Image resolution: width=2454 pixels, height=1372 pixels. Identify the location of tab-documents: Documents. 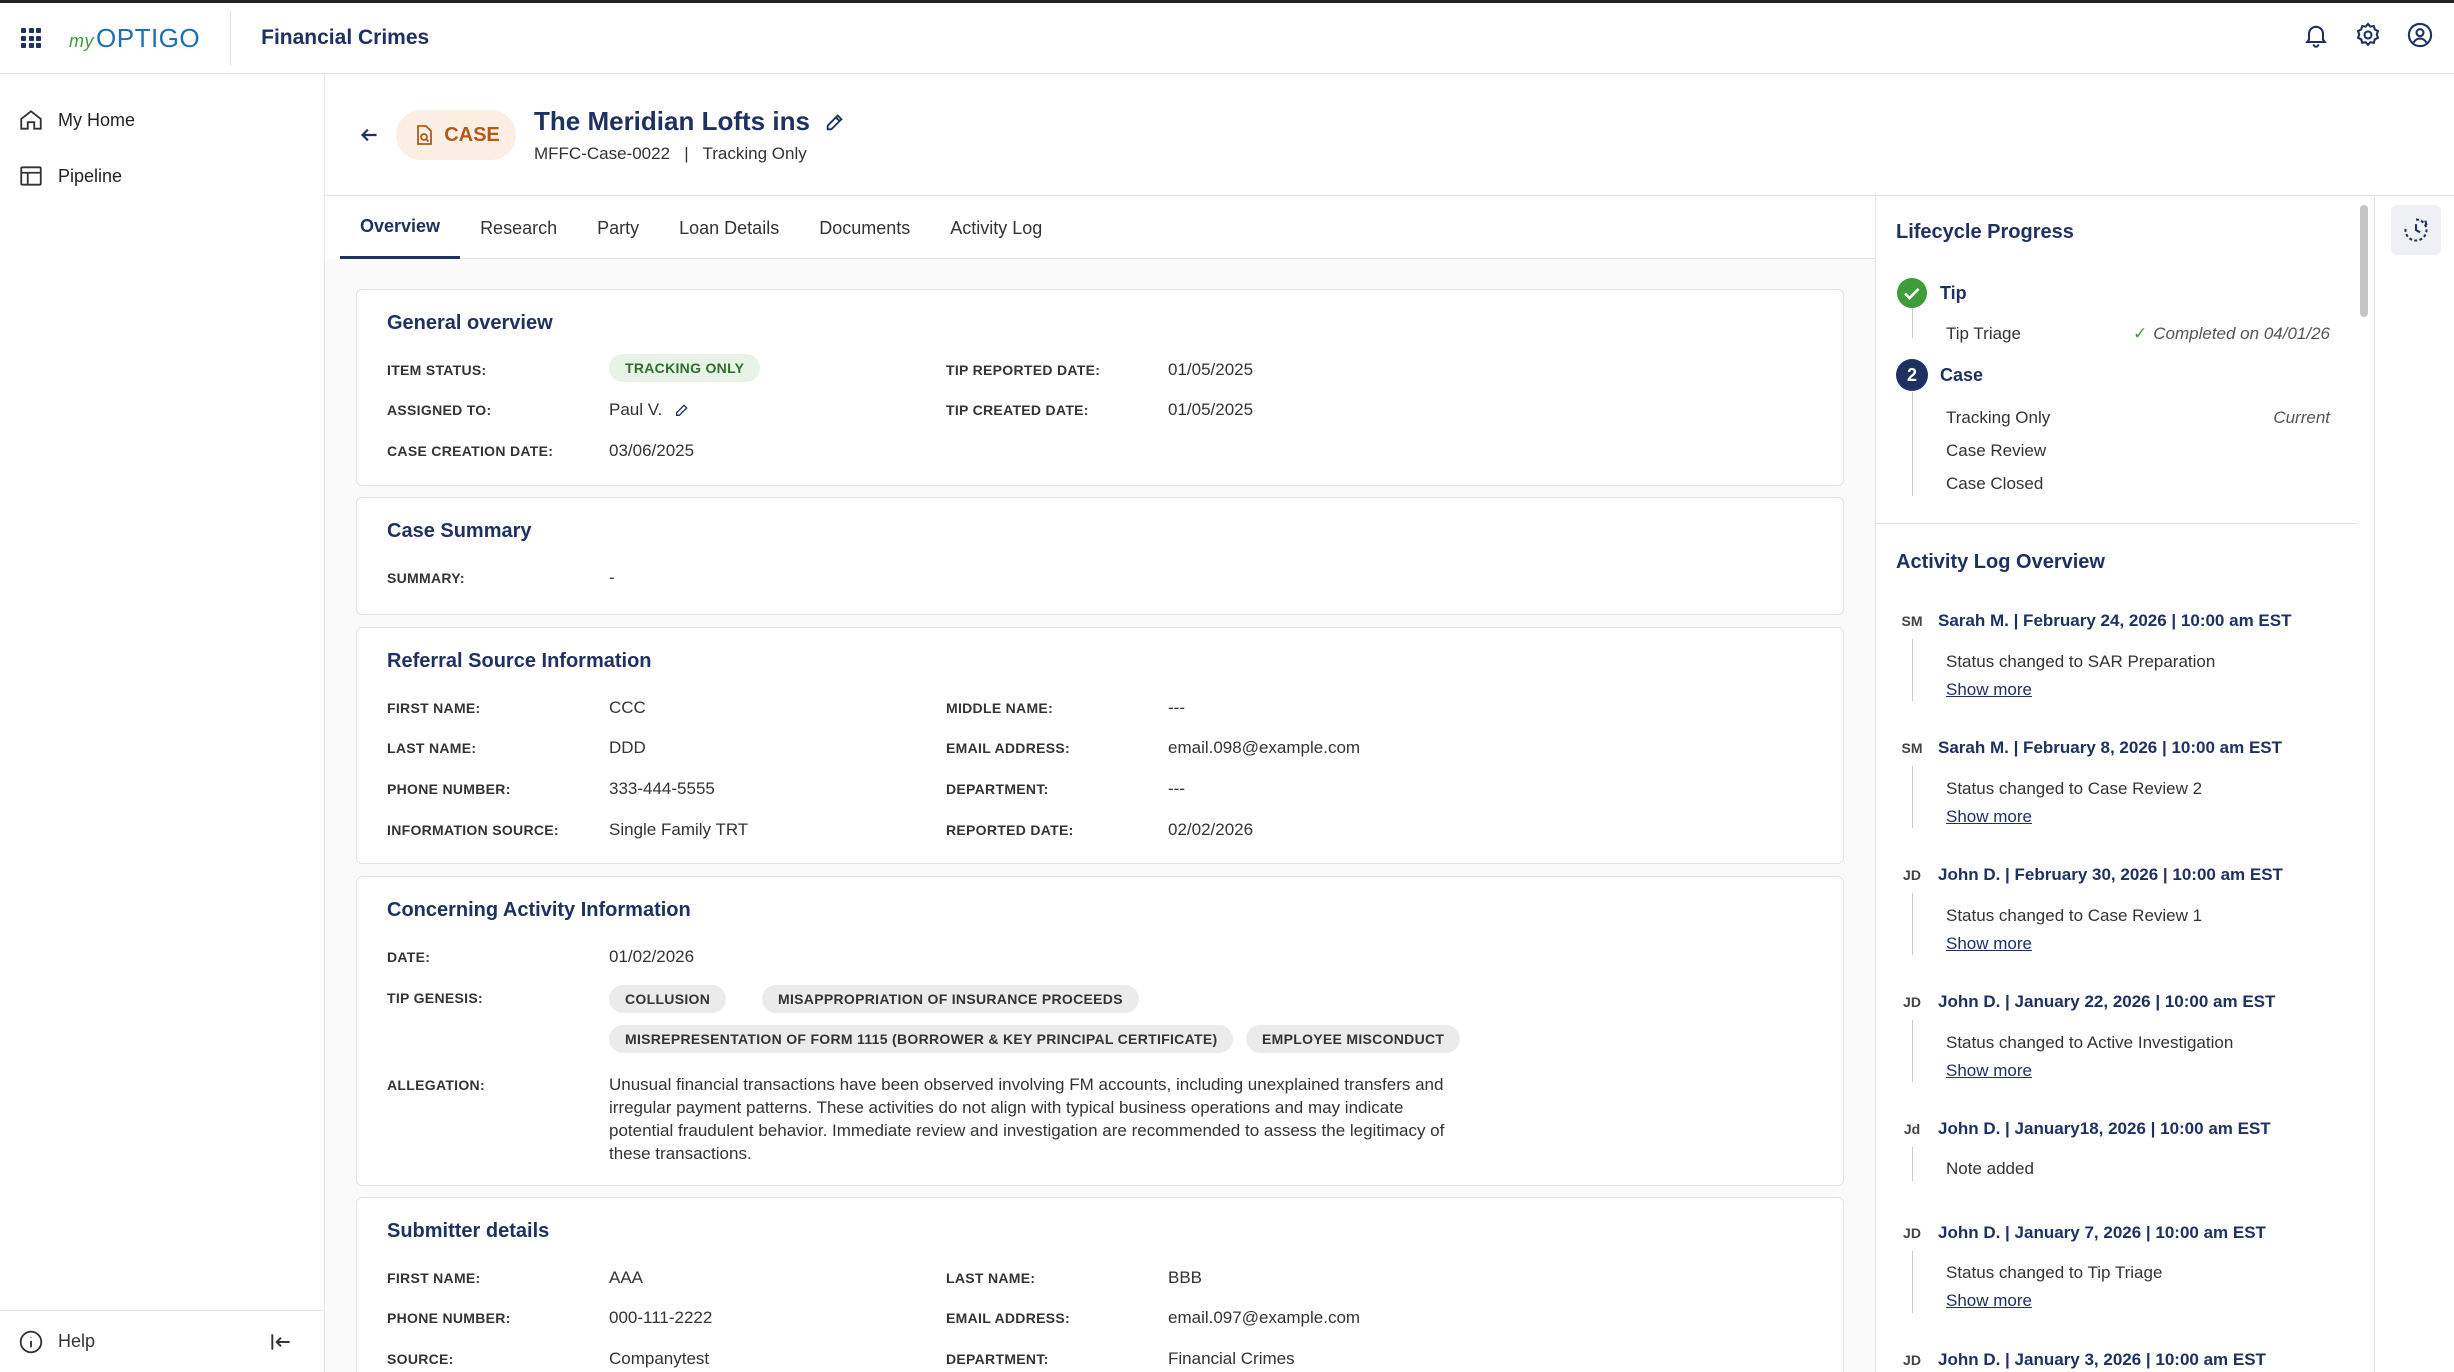
(864, 228).